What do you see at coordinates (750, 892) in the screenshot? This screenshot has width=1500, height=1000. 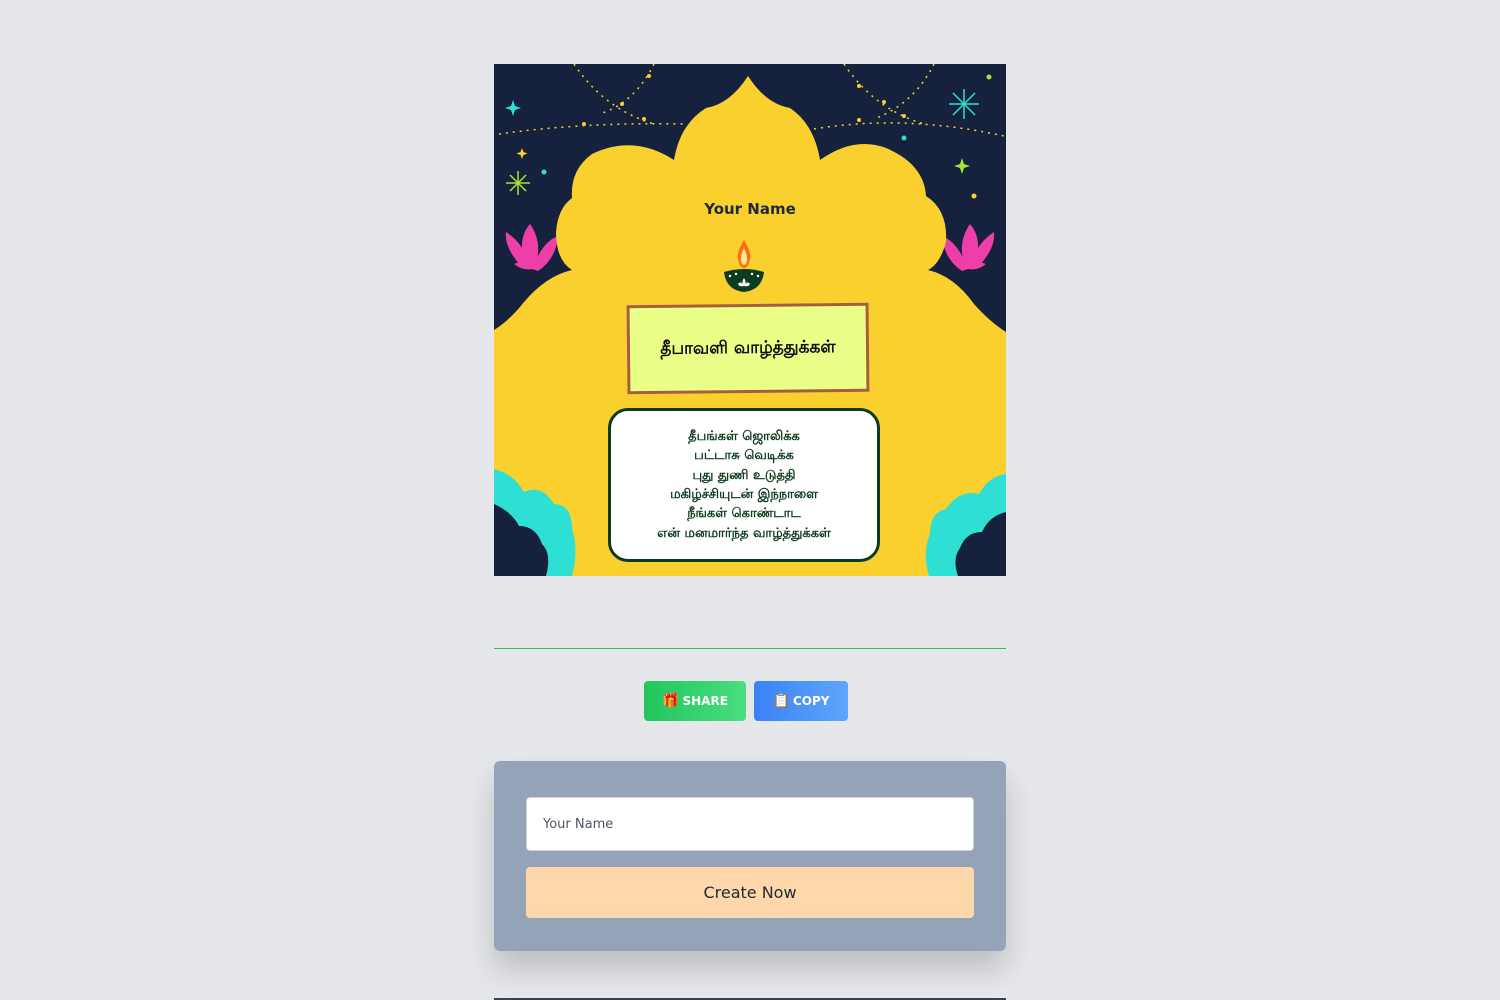 I see `create-now-button: Create Now` at bounding box center [750, 892].